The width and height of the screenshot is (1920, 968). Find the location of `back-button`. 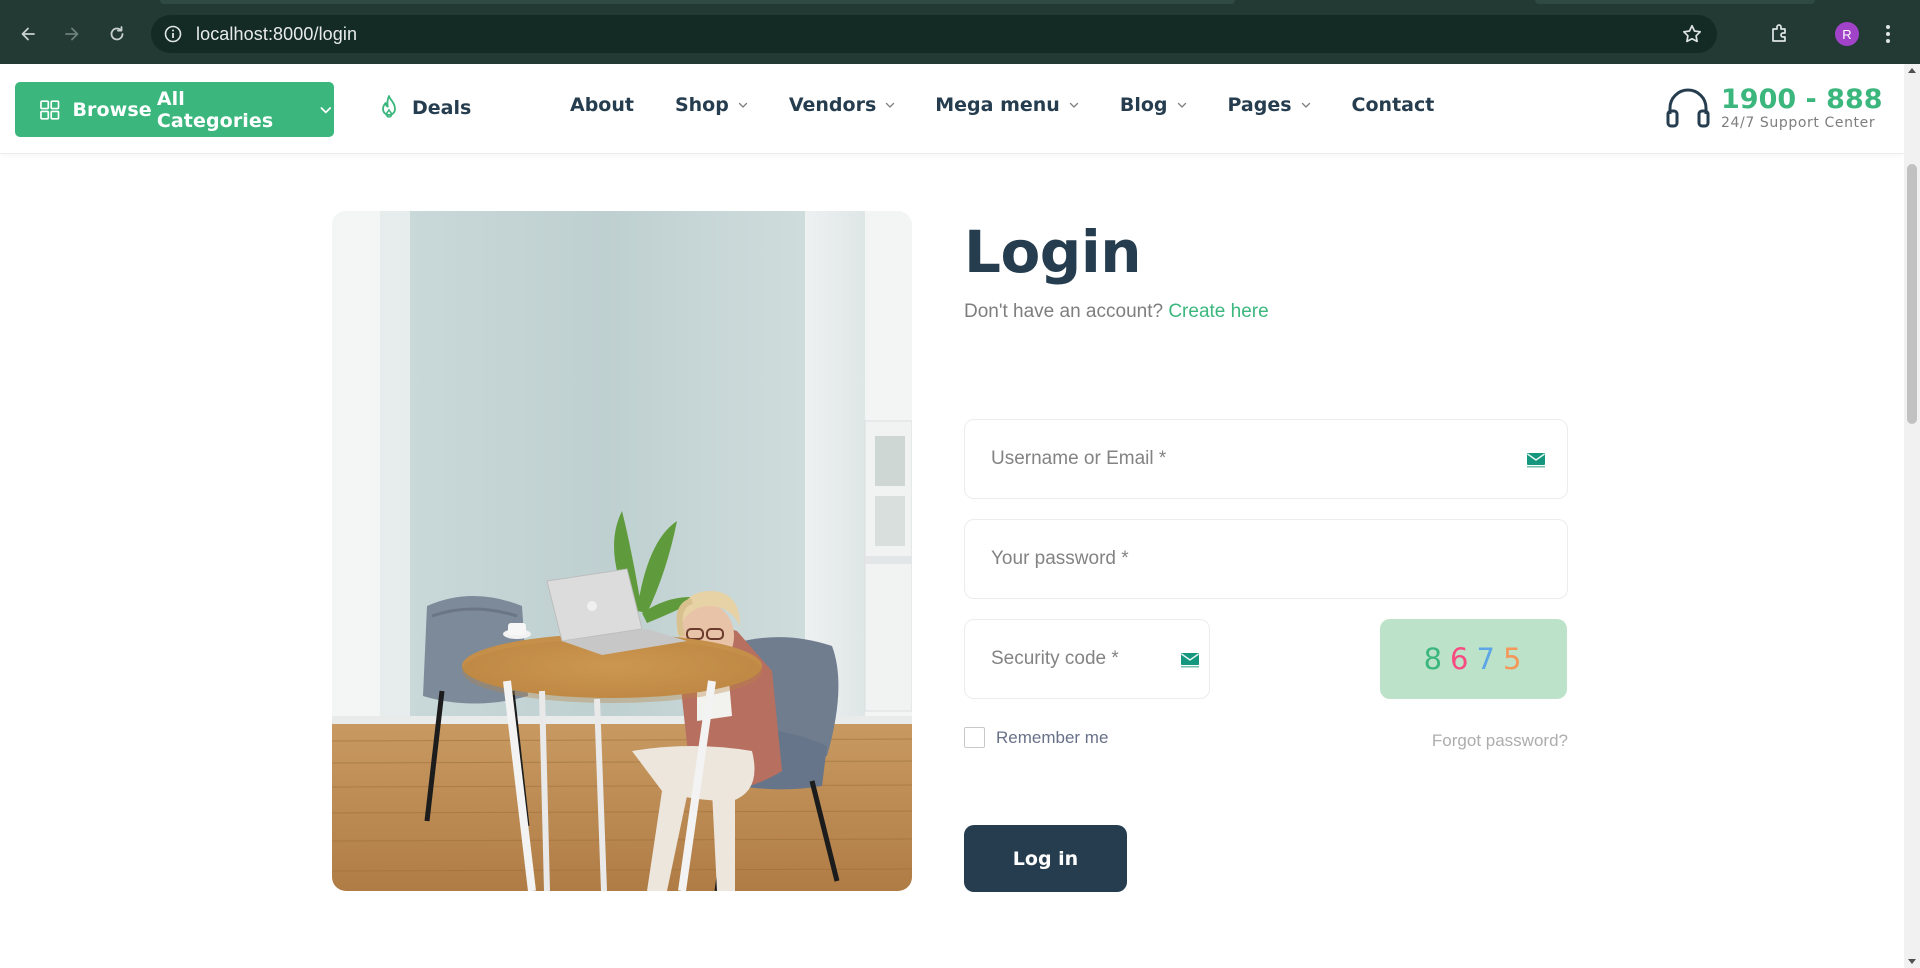

back-button is located at coordinates (28, 34).